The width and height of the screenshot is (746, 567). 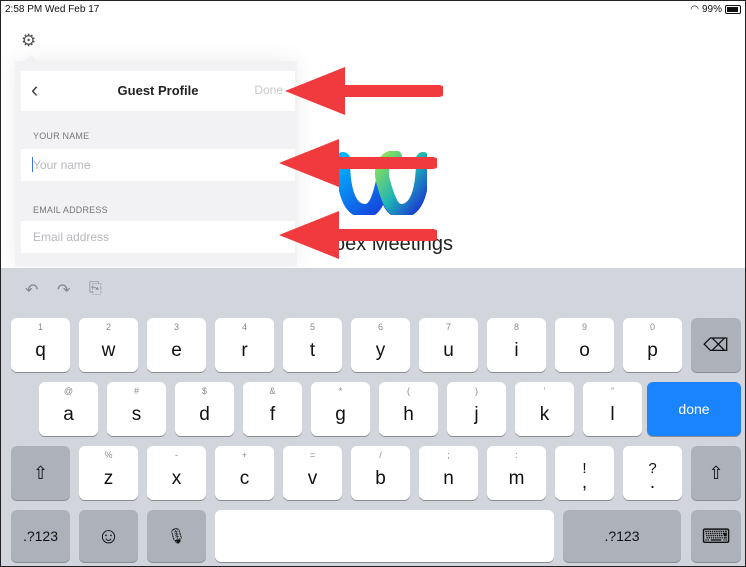 I want to click on key-o: 9o, so click(x=584, y=345).